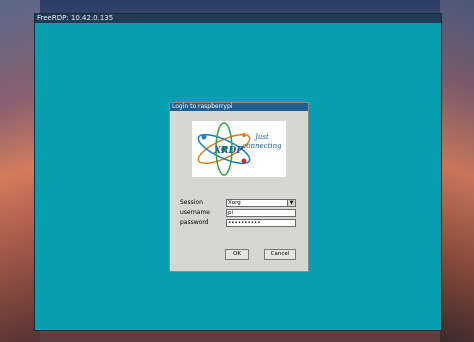 The image size is (474, 342). Describe the element at coordinates (238, 18) in the screenshot. I see `window-titlebar: FreeRDP: 10.42.0.135` at that location.